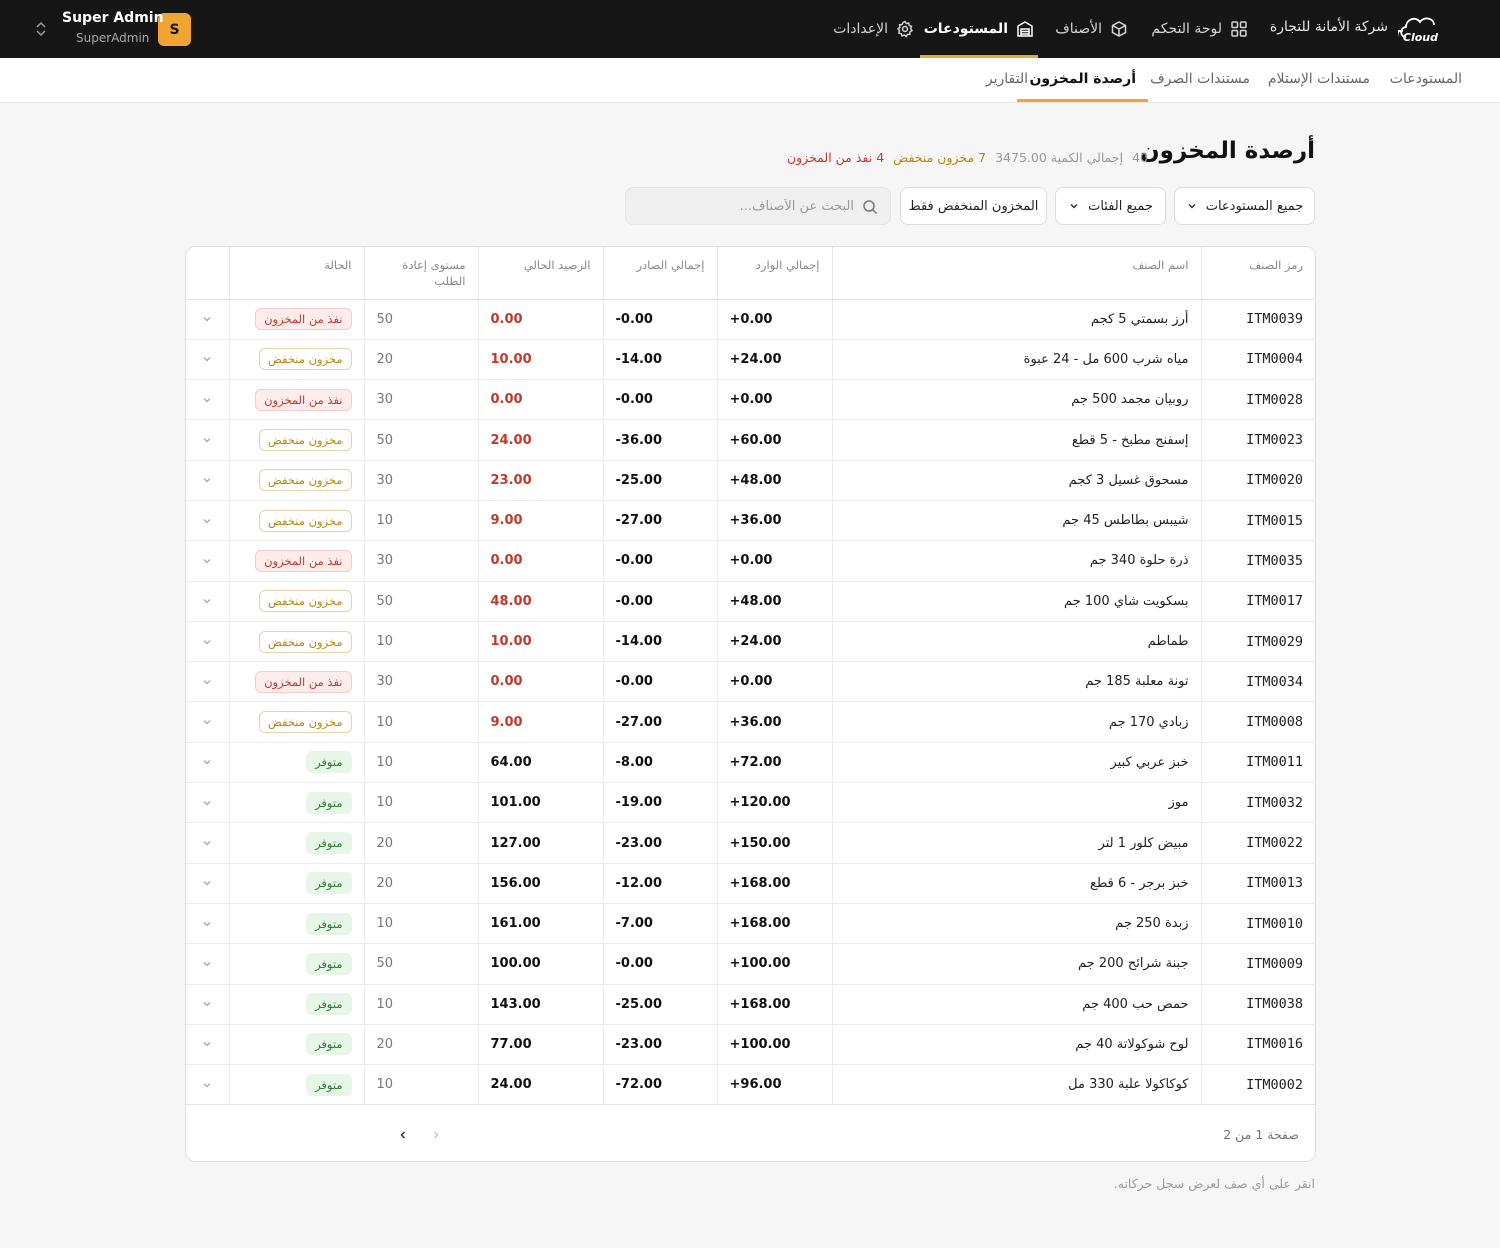  I want to click on tab-balances: أرصدة المخزون, so click(1082, 80).